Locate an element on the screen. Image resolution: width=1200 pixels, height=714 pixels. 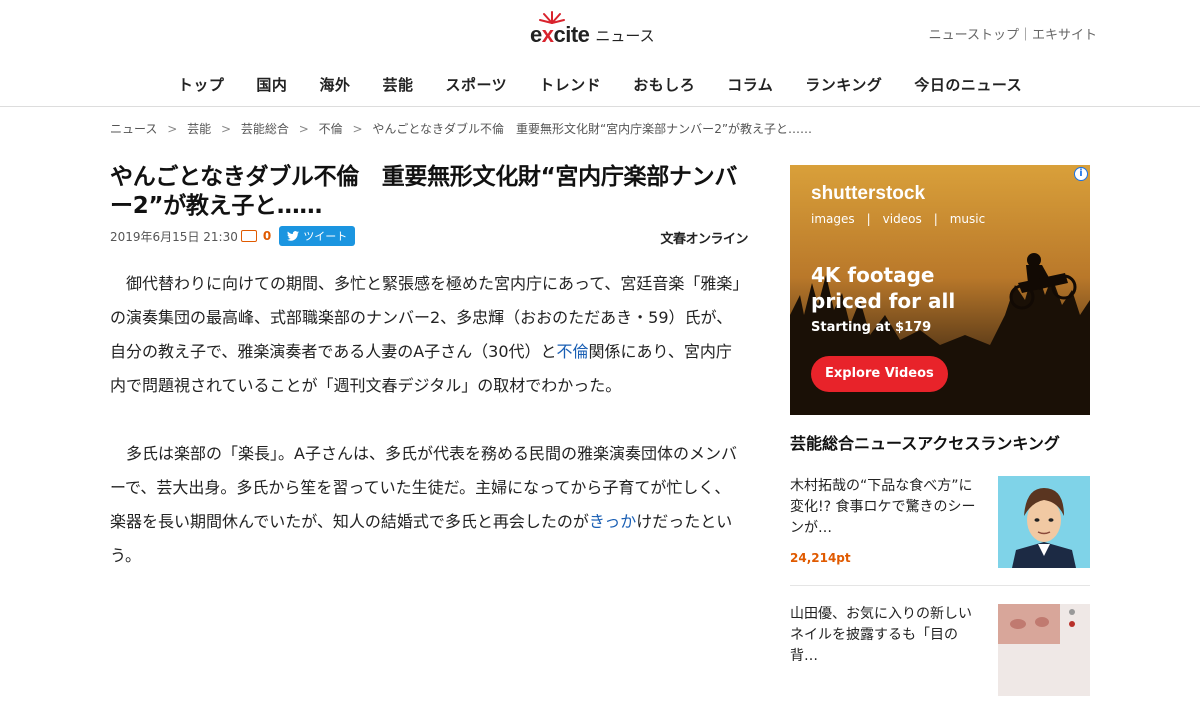
link-excite: エキサイト is located at coordinates (1064, 35).